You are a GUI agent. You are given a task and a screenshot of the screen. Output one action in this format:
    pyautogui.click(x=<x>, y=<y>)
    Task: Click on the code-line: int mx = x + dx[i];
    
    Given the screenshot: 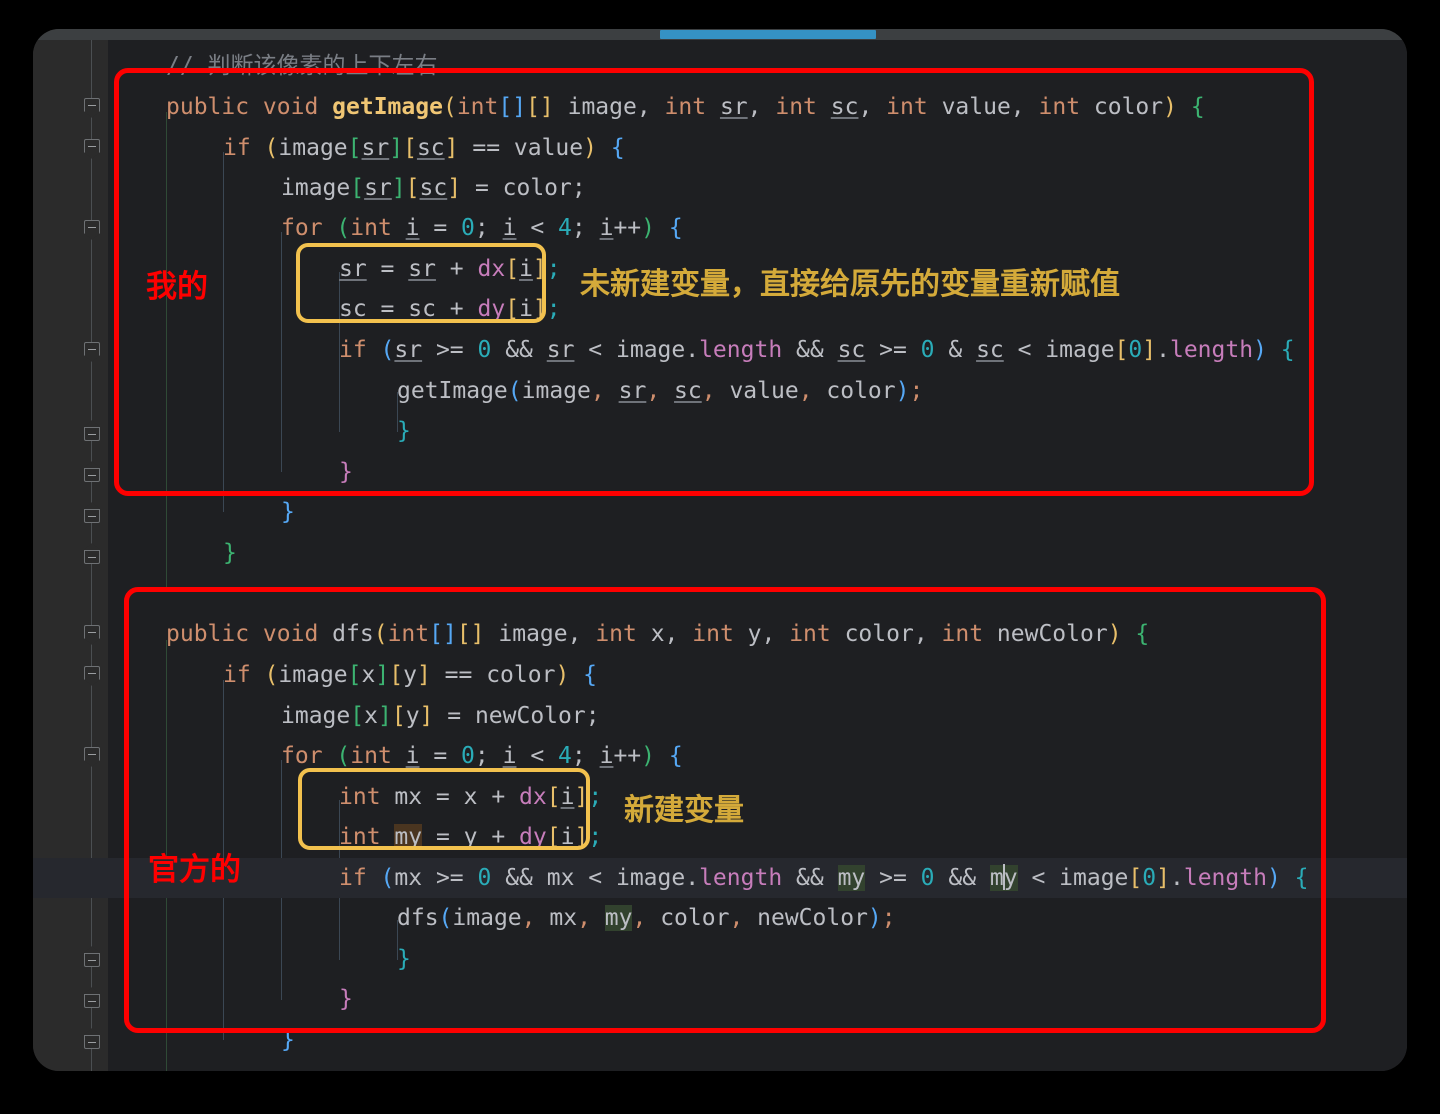 What is the action you would take?
    pyautogui.click(x=470, y=797)
    